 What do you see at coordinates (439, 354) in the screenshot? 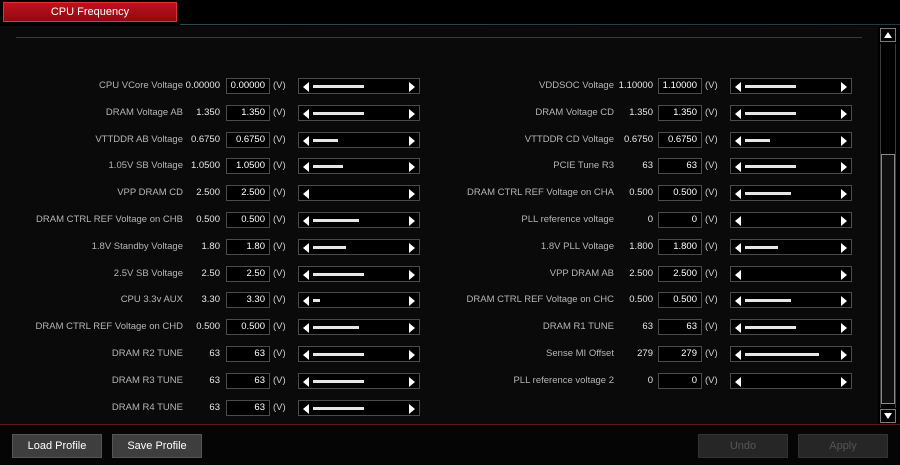
I see `setting-row: Sense MI Offset 279 279 (V)` at bounding box center [439, 354].